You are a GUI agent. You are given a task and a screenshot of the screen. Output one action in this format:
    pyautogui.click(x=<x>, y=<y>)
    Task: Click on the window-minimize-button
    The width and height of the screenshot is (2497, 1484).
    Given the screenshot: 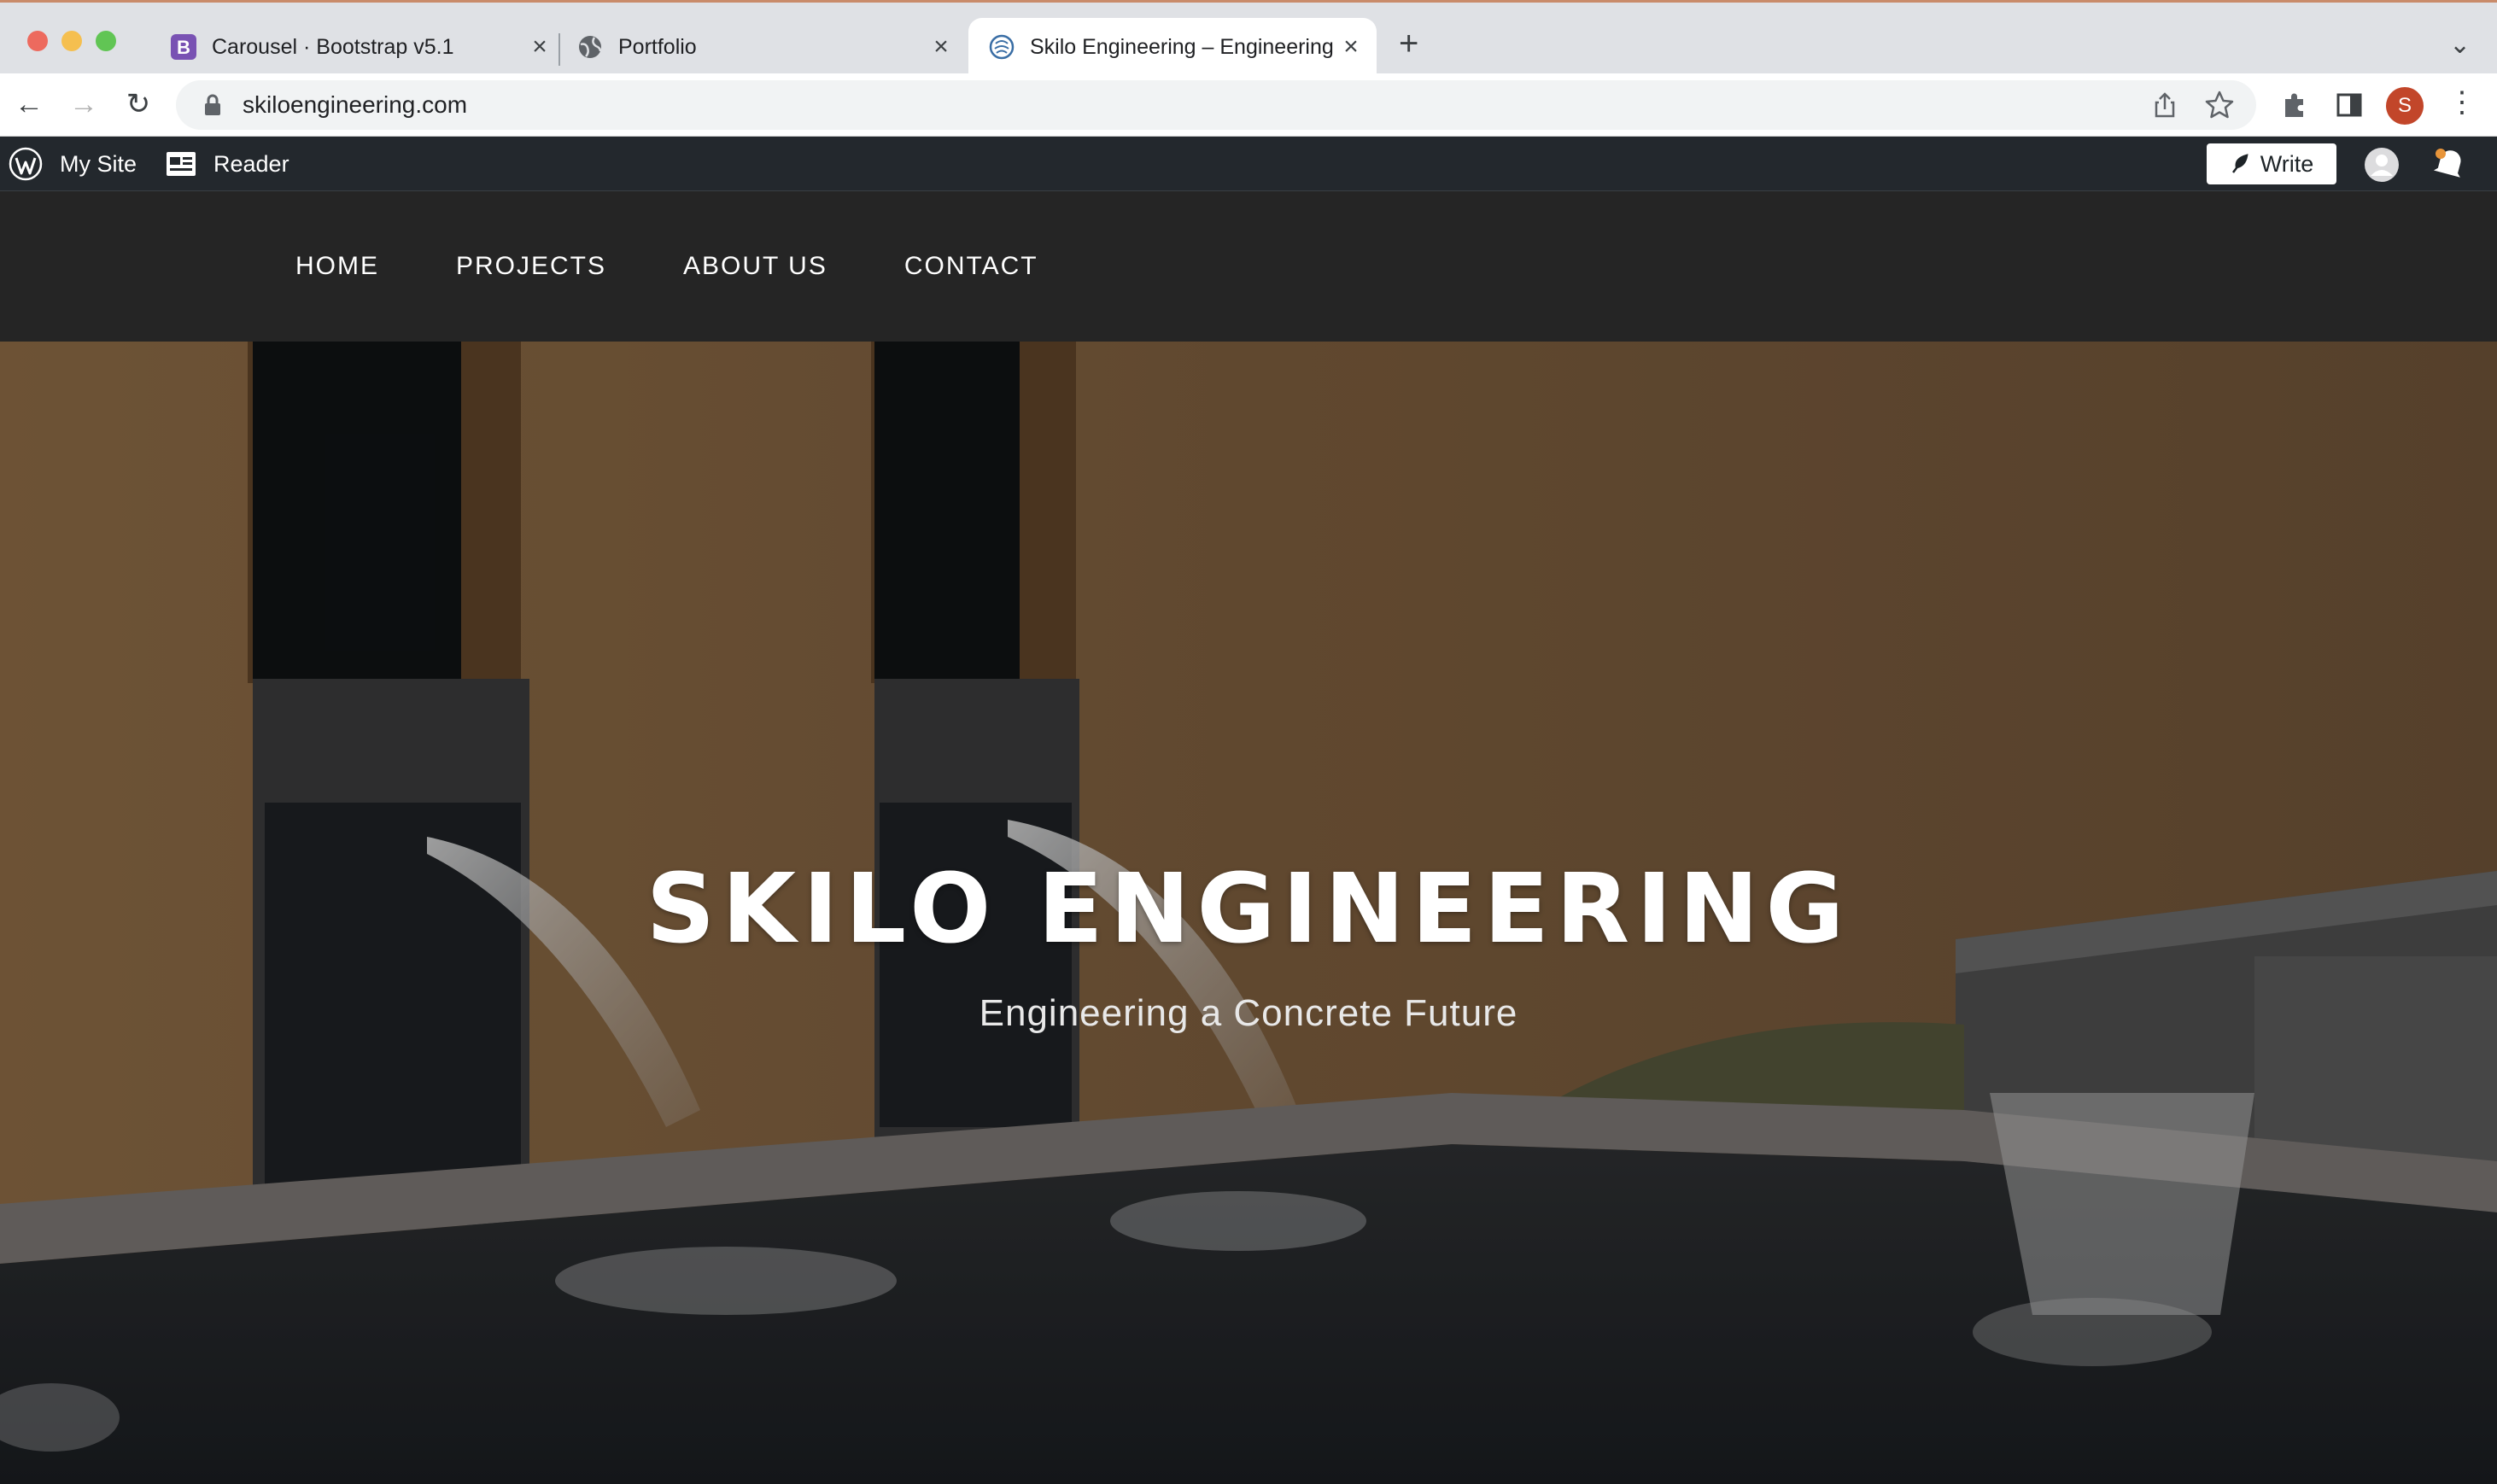 What is the action you would take?
    pyautogui.click(x=71, y=41)
    